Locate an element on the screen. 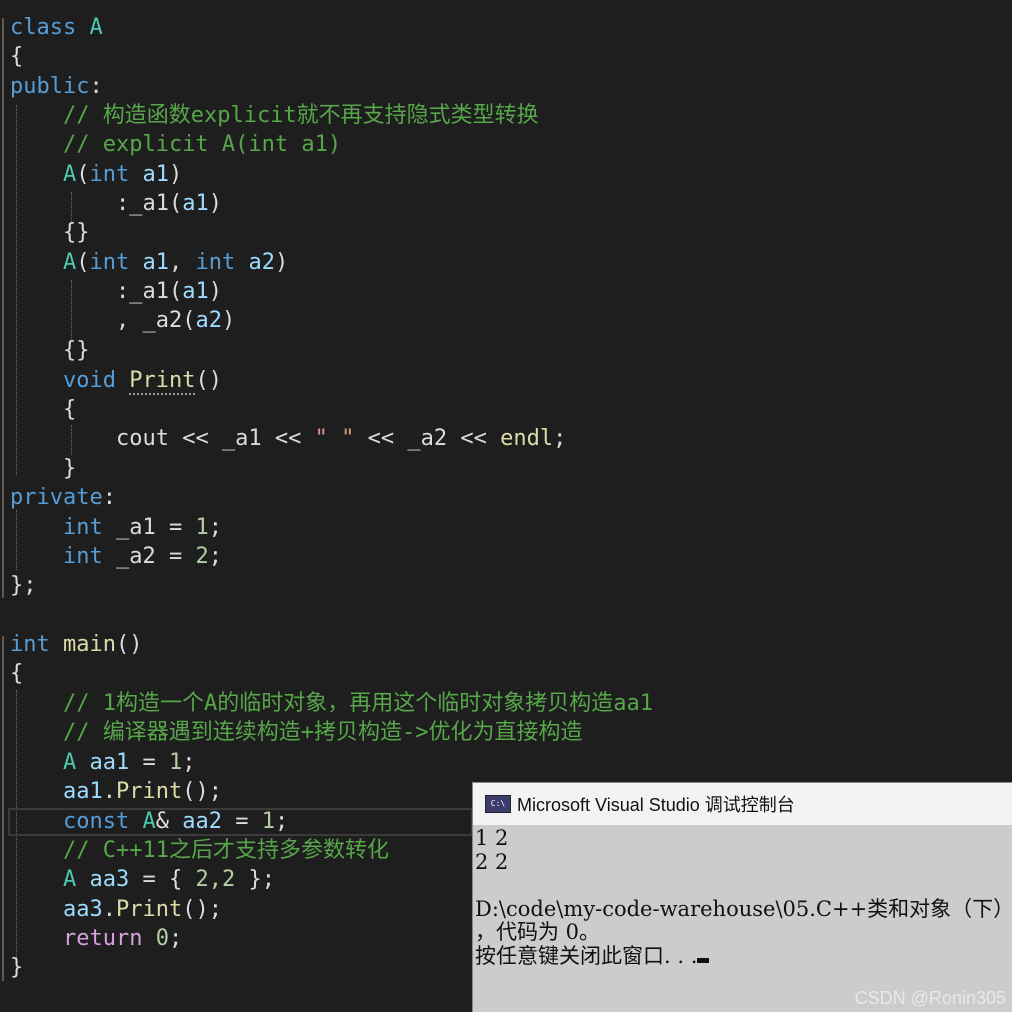 Image resolution: width=1012 pixels, height=1012 pixels. fold-marker-class is located at coordinates (3, 308).